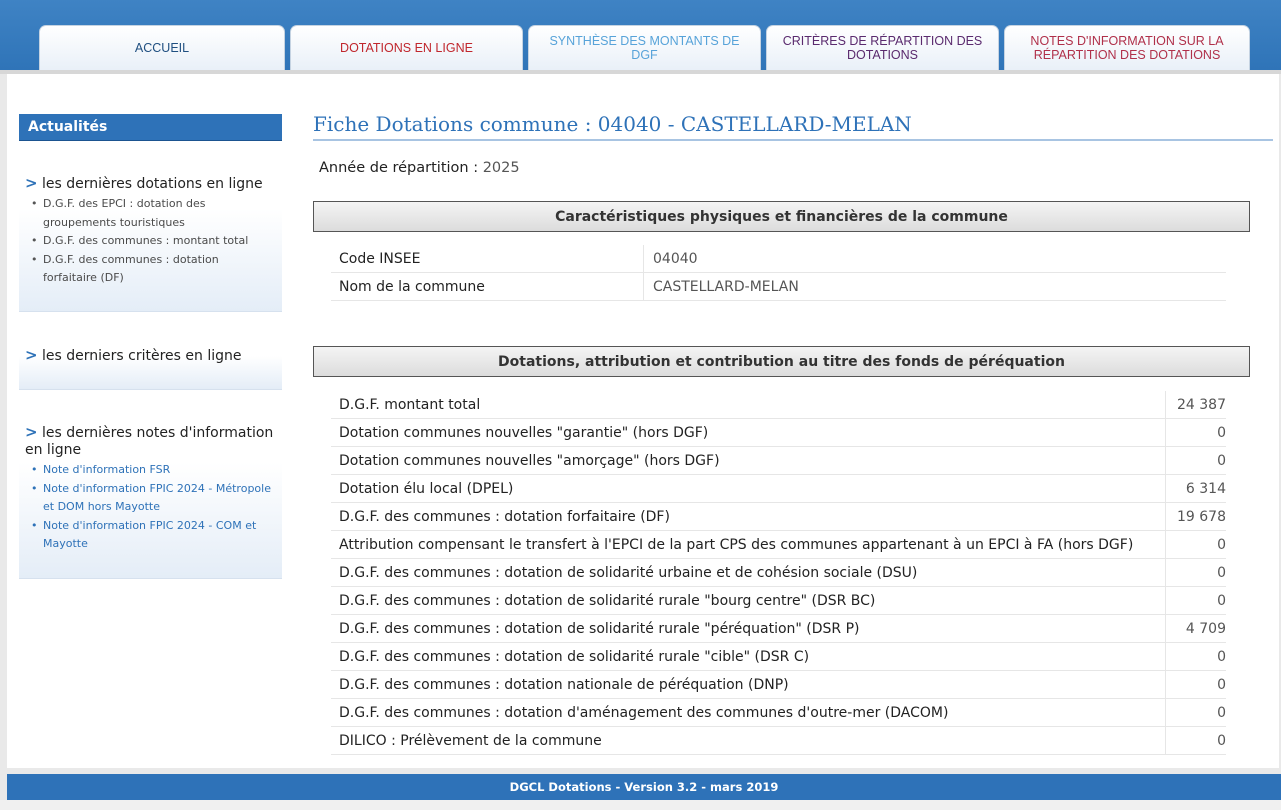 The height and width of the screenshot is (810, 1281). Describe the element at coordinates (153, 470) in the screenshot. I see `sidebar-link-note-fsr: Note d'information FSR` at that location.